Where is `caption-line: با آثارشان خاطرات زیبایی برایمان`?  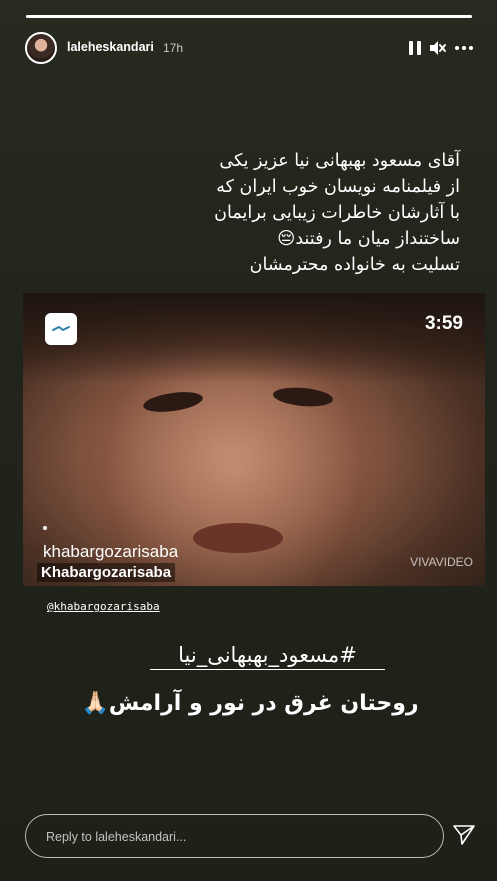 caption-line: با آثارشان خاطرات زیبایی برایمان is located at coordinates (337, 213).